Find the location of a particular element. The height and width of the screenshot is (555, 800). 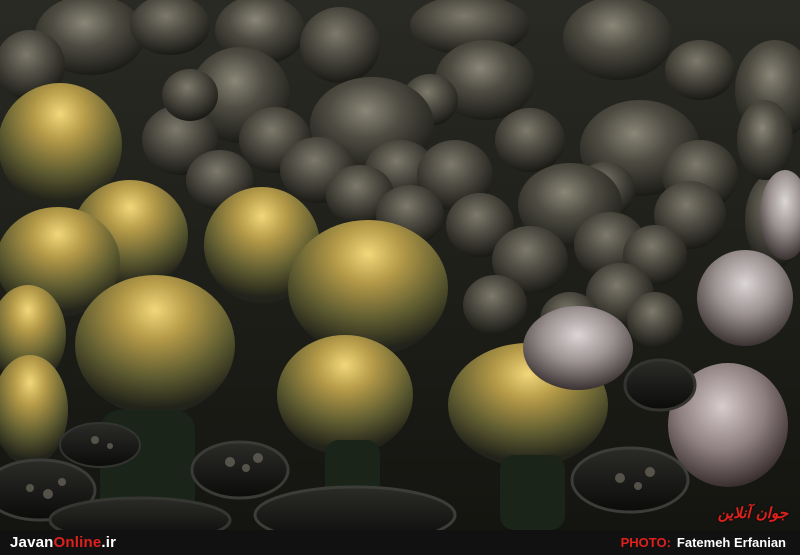

site-name-javan: Javan is located at coordinates (32, 542).